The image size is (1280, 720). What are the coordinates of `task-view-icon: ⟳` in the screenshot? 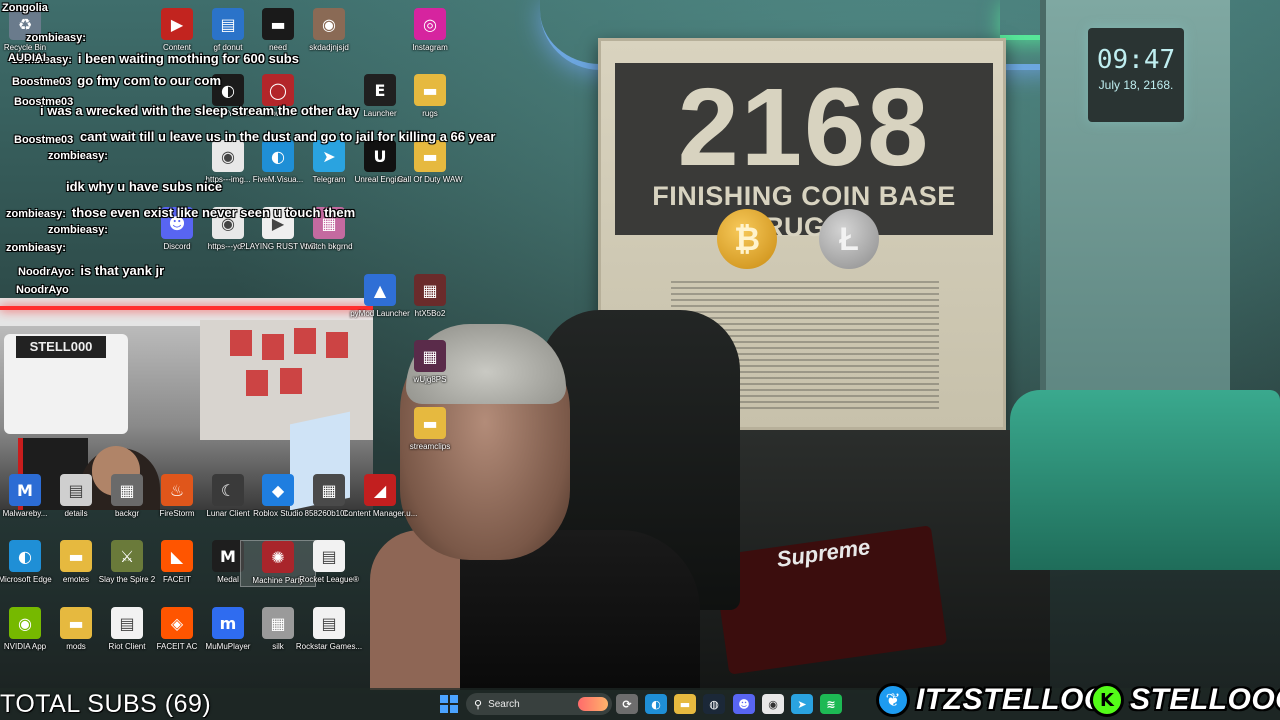 It's located at (627, 704).